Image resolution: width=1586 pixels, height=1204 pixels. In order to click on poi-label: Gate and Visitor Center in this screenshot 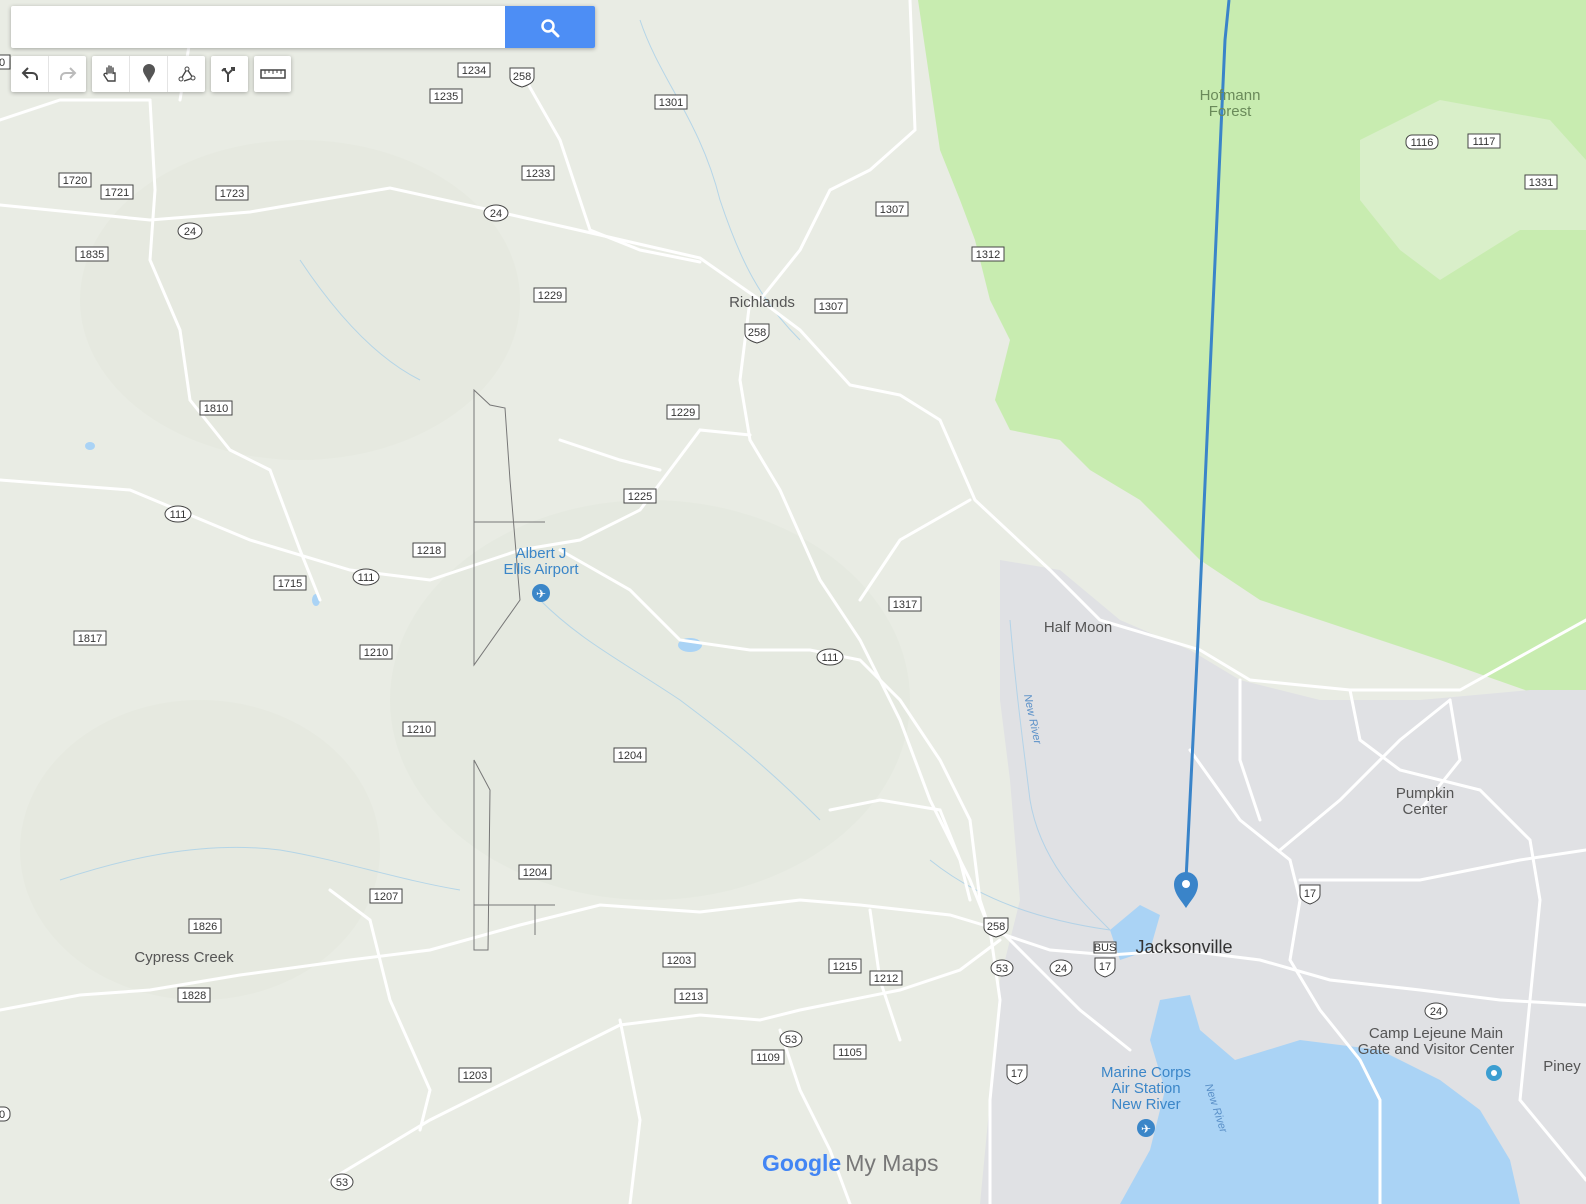, I will do `click(1436, 1049)`.